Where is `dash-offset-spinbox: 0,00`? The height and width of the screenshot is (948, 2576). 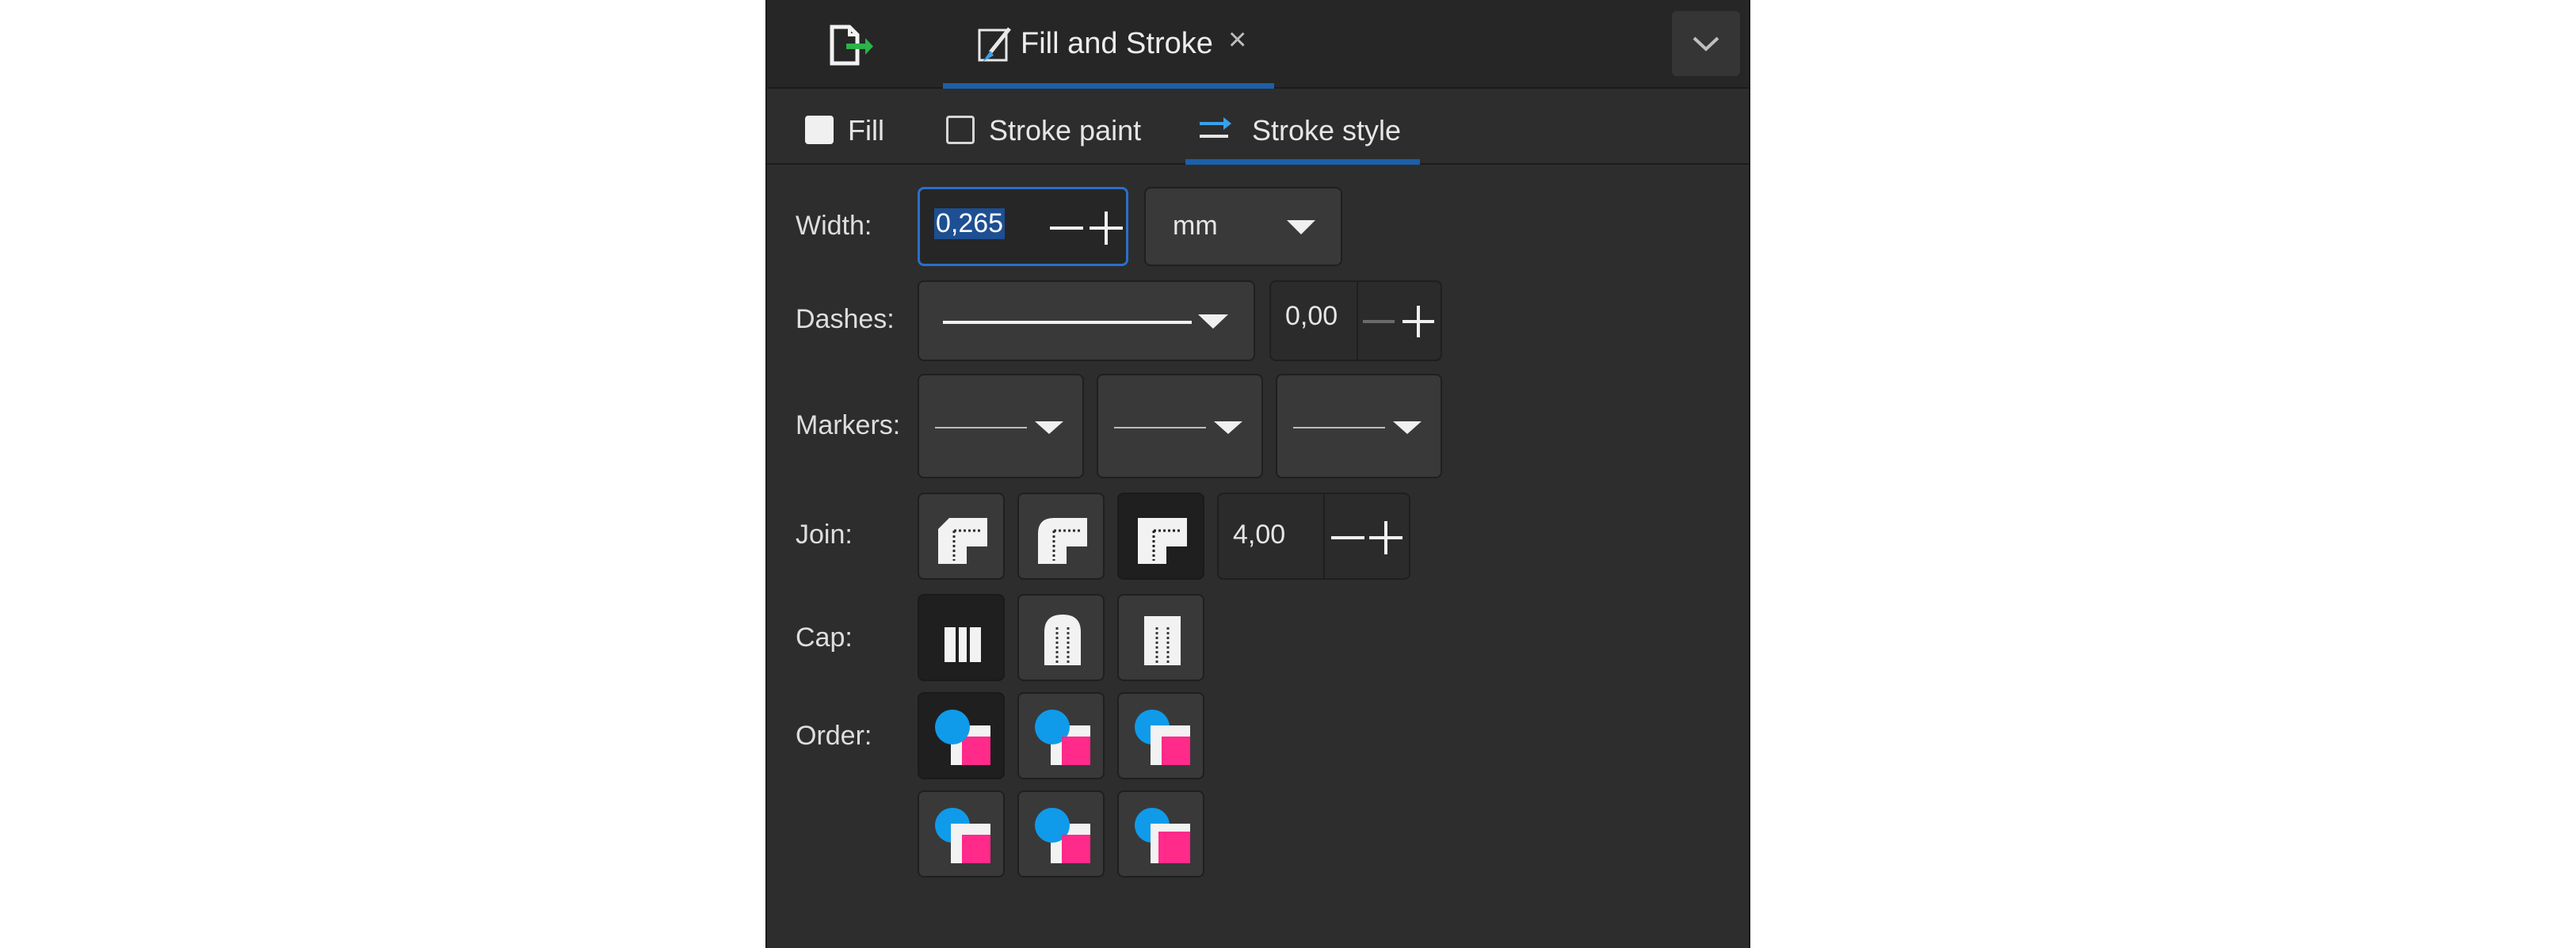 dash-offset-spinbox: 0,00 is located at coordinates (1355, 320).